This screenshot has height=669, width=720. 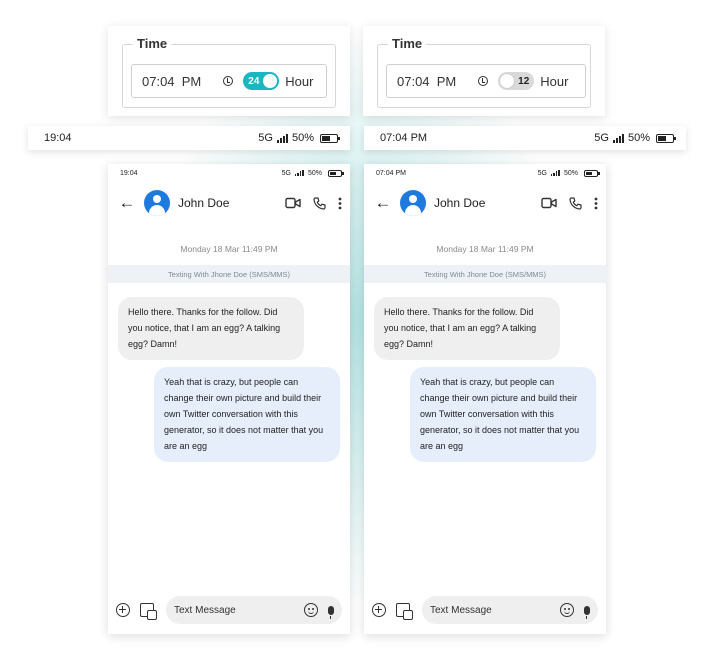 What do you see at coordinates (516, 81) in the screenshot?
I see `hour-format-toggle: 12` at bounding box center [516, 81].